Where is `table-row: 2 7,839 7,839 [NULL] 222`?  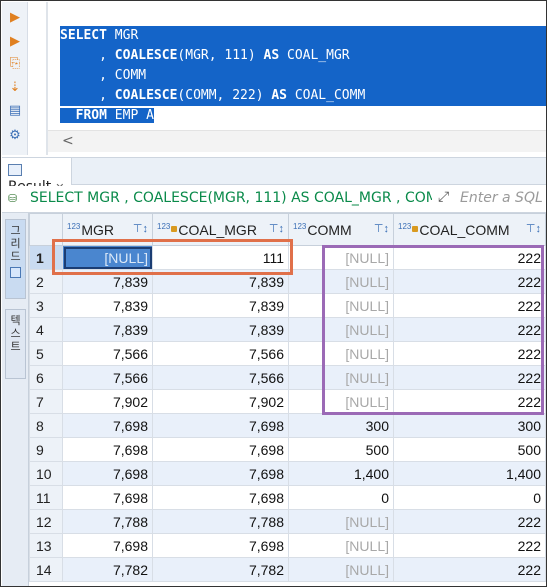 table-row: 2 7,839 7,839 [NULL] 222 is located at coordinates (287, 281).